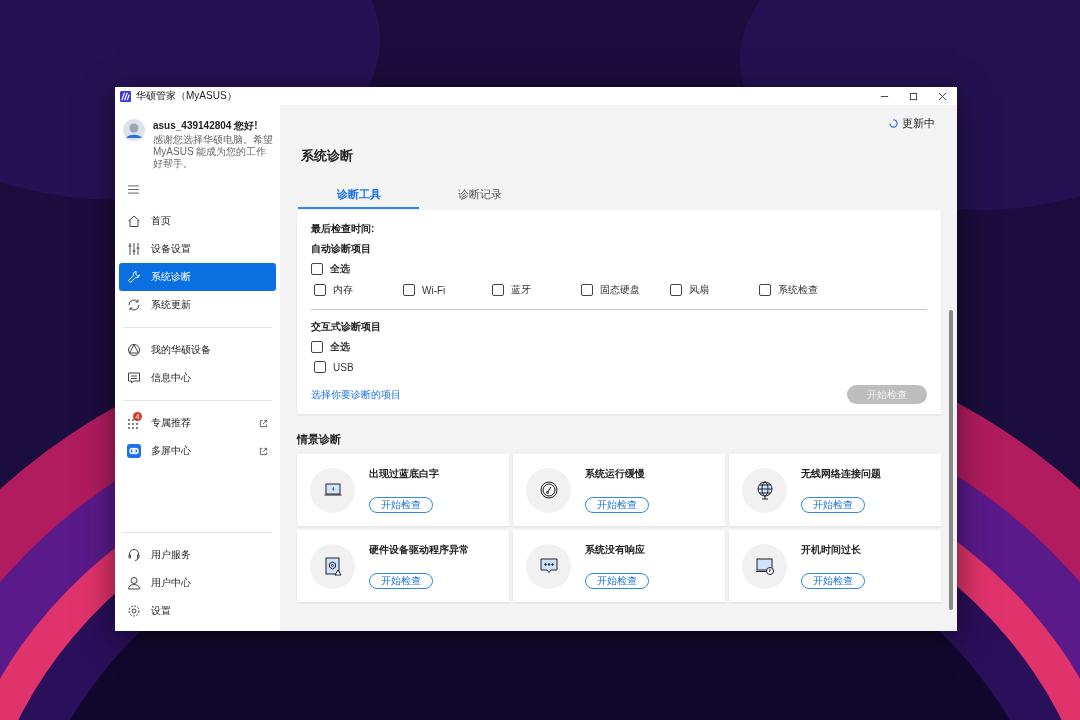 The height and width of the screenshot is (720, 1080). What do you see at coordinates (197, 555) in the screenshot?
I see `nav-item: 用户服务` at bounding box center [197, 555].